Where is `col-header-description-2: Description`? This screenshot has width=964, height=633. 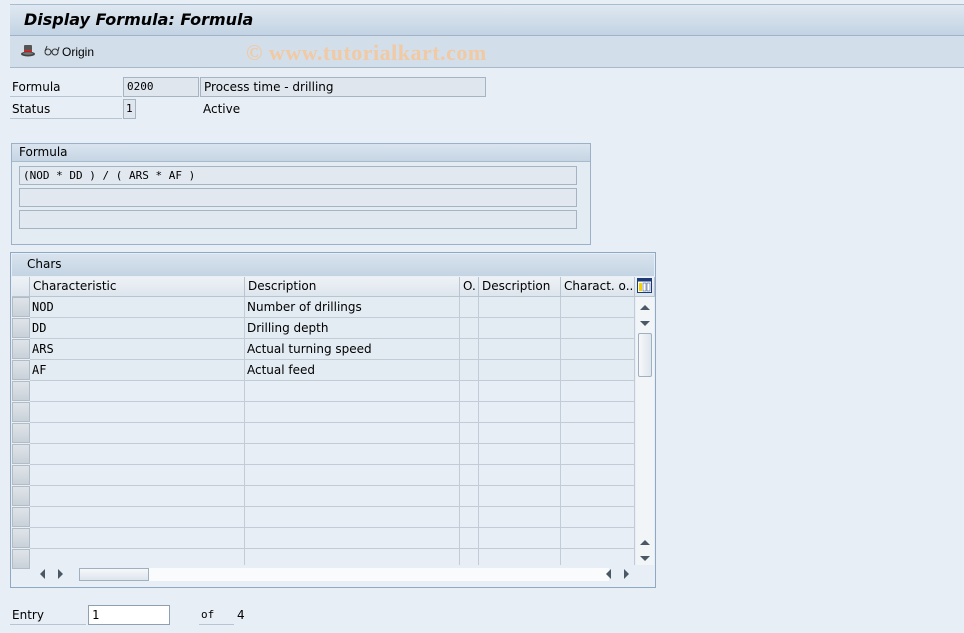
col-header-description-2: Description is located at coordinates (520, 287).